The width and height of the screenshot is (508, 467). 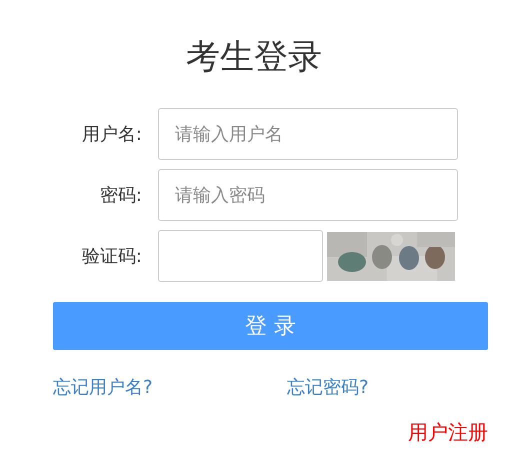 I want to click on field-label: 用户名:, so click(x=111, y=134).